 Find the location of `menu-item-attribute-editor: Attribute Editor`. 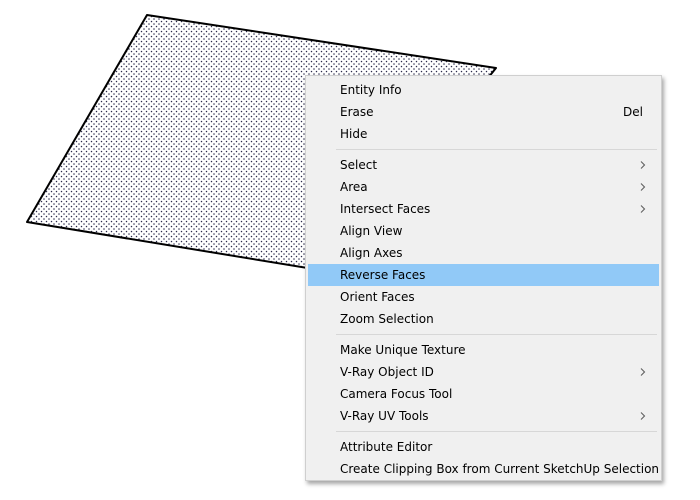

menu-item-attribute-editor: Attribute Editor is located at coordinates (483, 447).